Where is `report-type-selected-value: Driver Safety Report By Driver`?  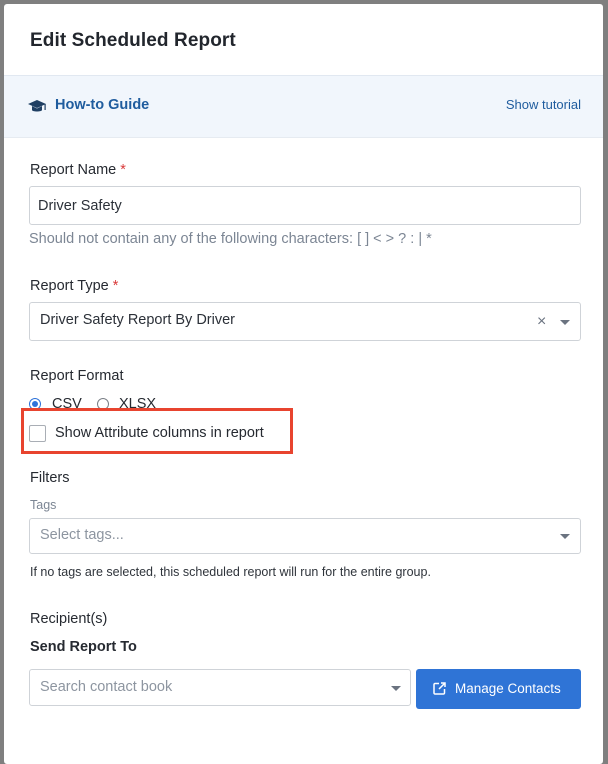 report-type-selected-value: Driver Safety Report By Driver is located at coordinates (137, 320).